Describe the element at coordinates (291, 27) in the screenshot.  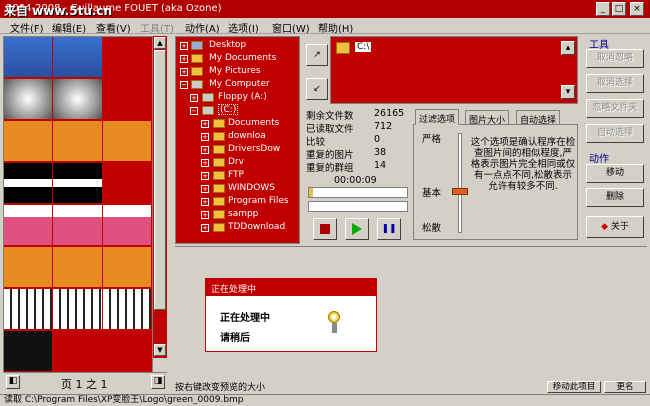
I see `menu-window: 窗口(W)` at that location.